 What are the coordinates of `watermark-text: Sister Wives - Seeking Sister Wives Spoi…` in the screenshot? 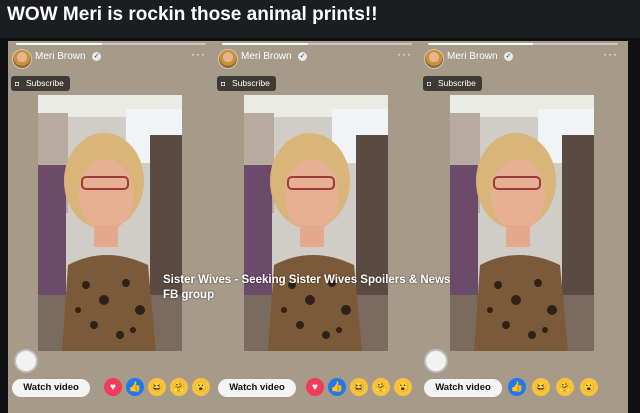 It's located at (323, 288).